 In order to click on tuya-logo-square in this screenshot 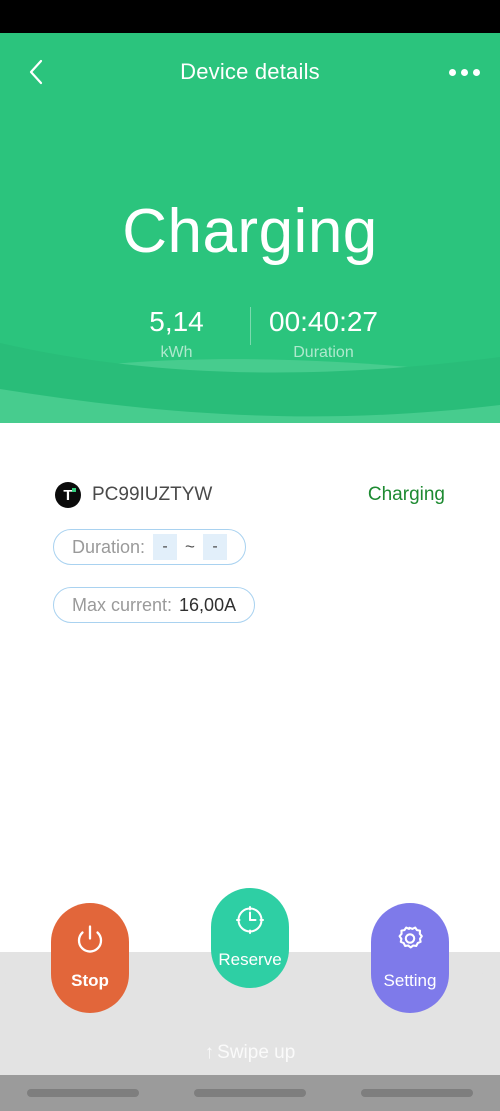, I will do `click(74, 490)`.